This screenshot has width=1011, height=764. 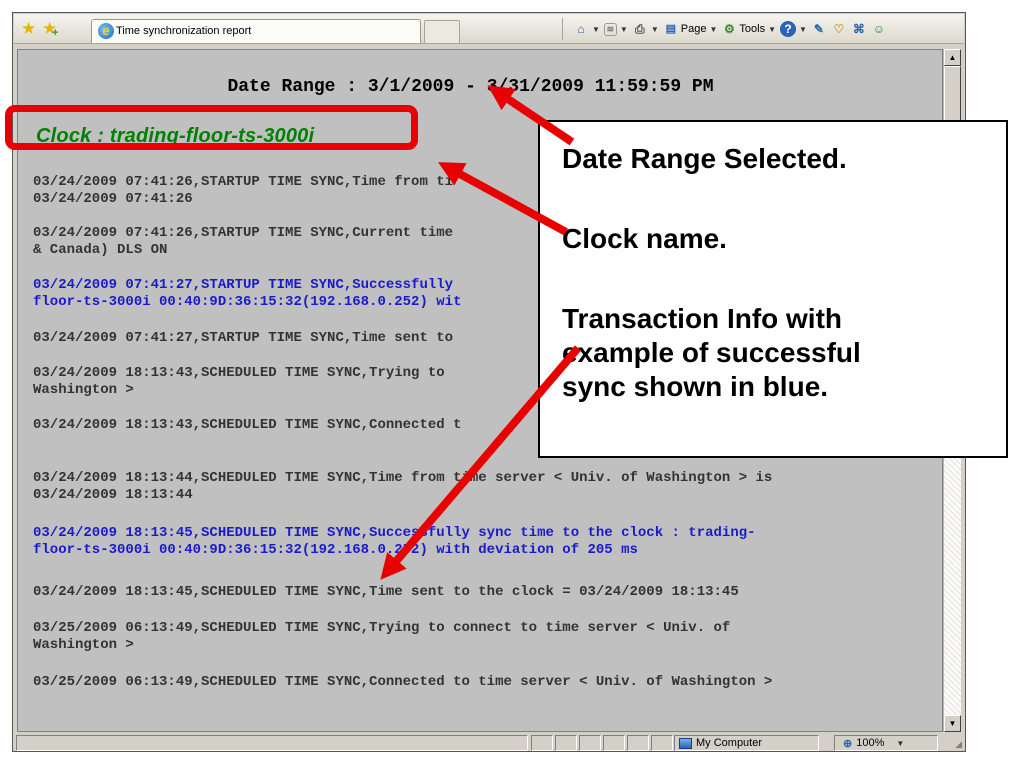 I want to click on scroll-up-button: ▲, so click(x=952, y=57).